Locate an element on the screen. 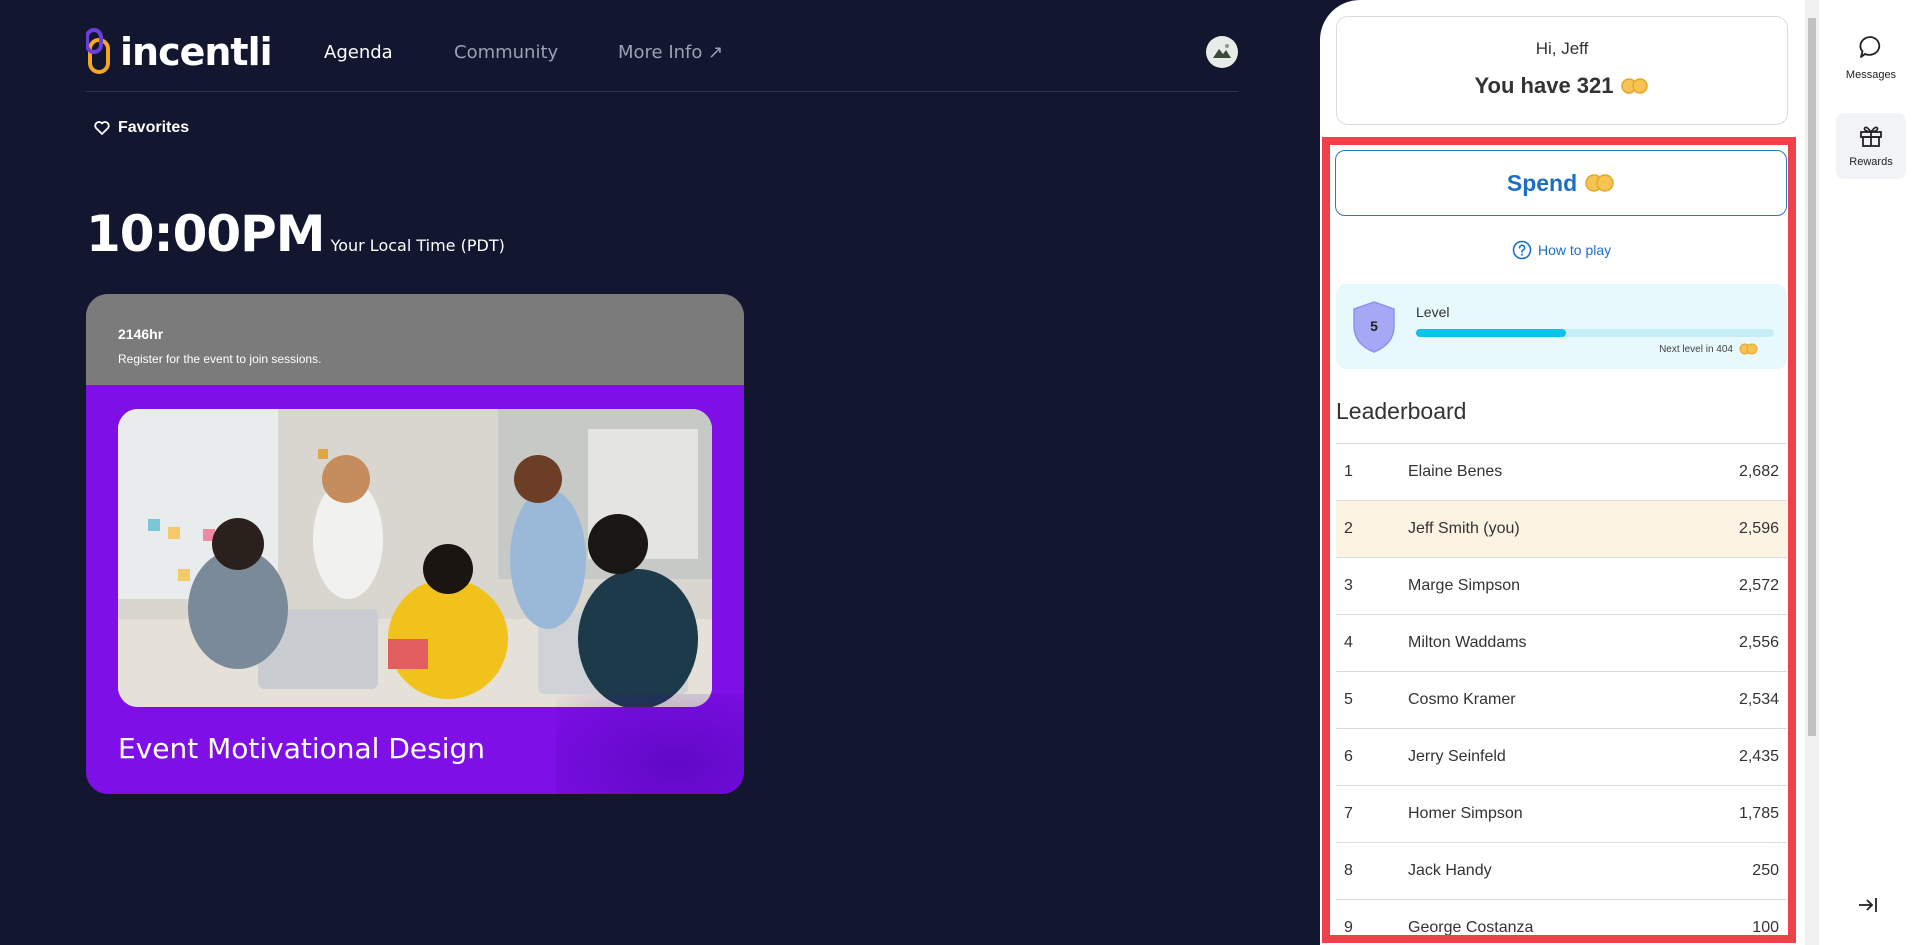 The image size is (1920, 945). top-navigation: incentli Agenda Community More Info ↗ is located at coordinates (661, 46).